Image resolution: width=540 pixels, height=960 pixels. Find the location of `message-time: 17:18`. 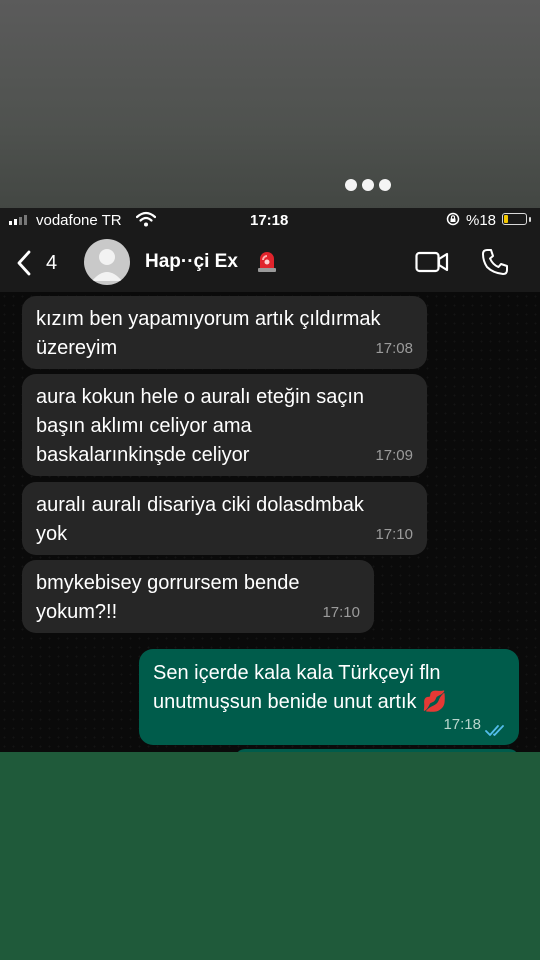

message-time: 17:18 is located at coordinates (462, 724).